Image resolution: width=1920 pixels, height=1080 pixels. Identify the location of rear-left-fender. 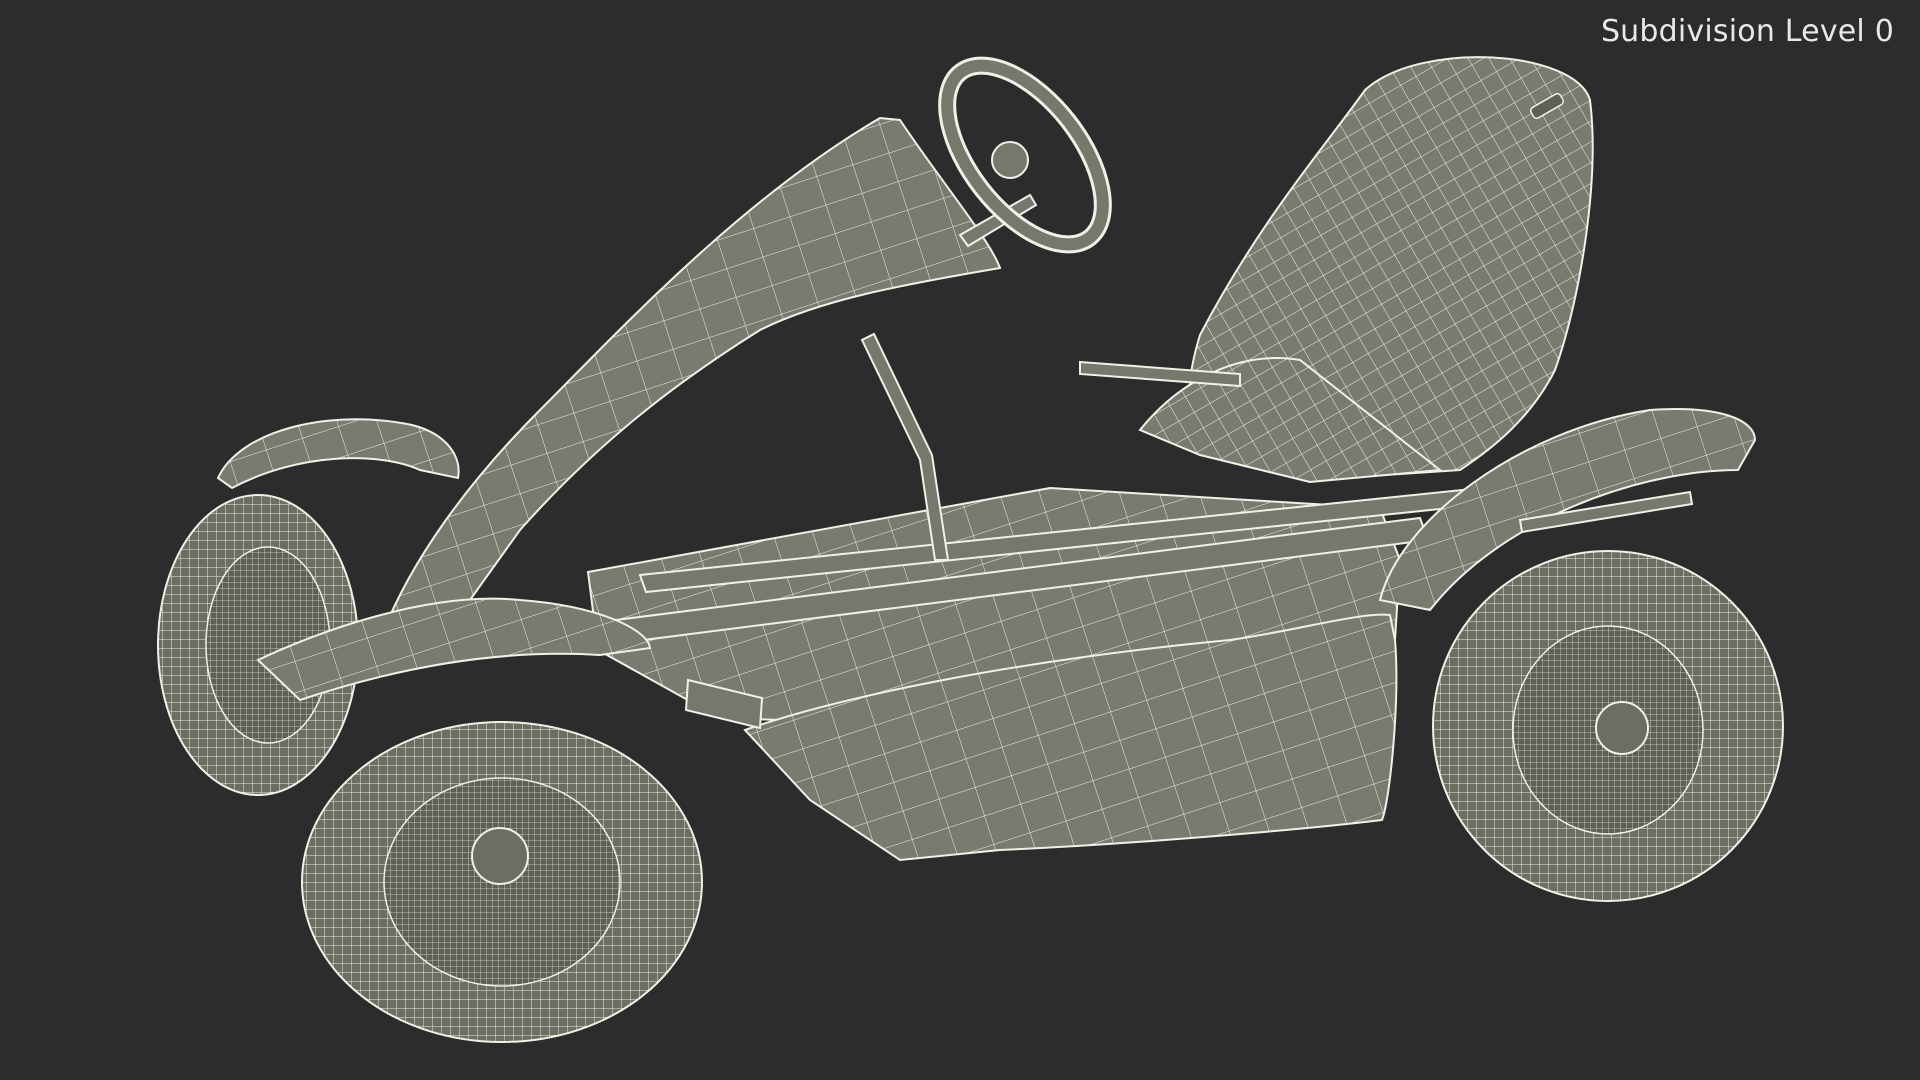
(338, 454).